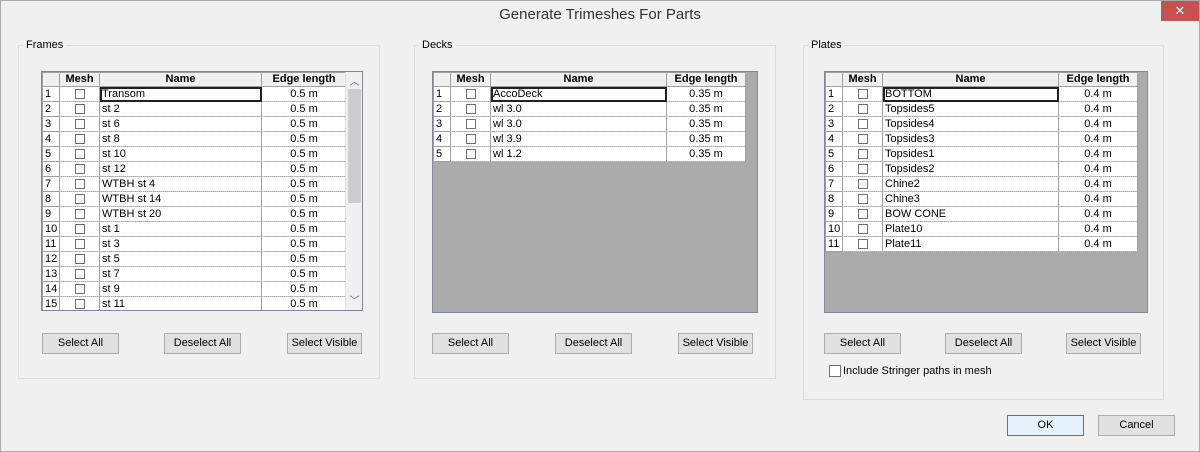  Describe the element at coordinates (354, 146) in the screenshot. I see `scrollbar-thumb` at that location.